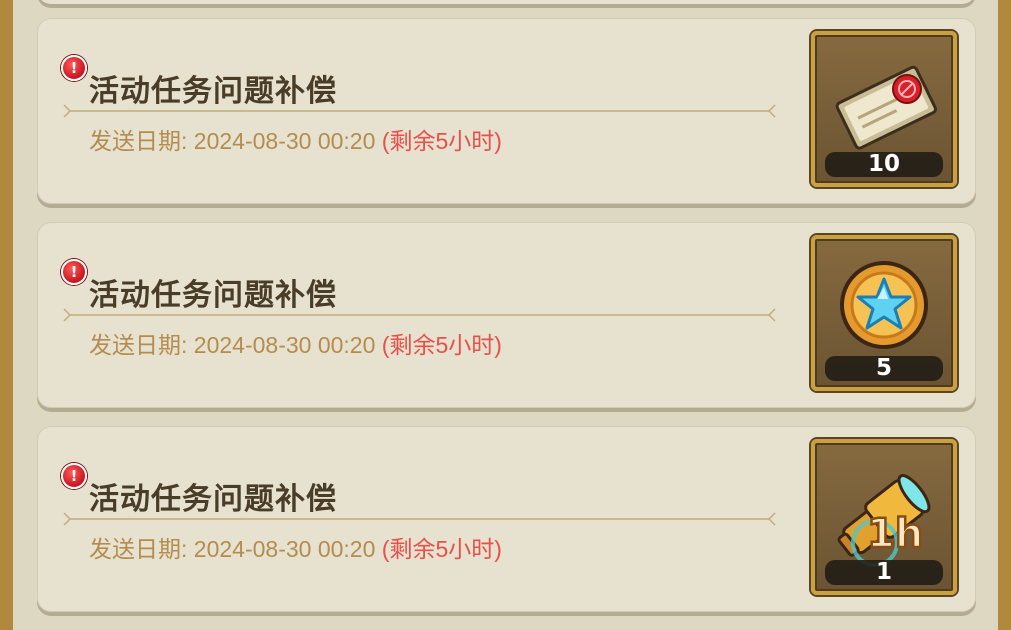  Describe the element at coordinates (6, 315) in the screenshot. I see `frame-left-border` at that location.